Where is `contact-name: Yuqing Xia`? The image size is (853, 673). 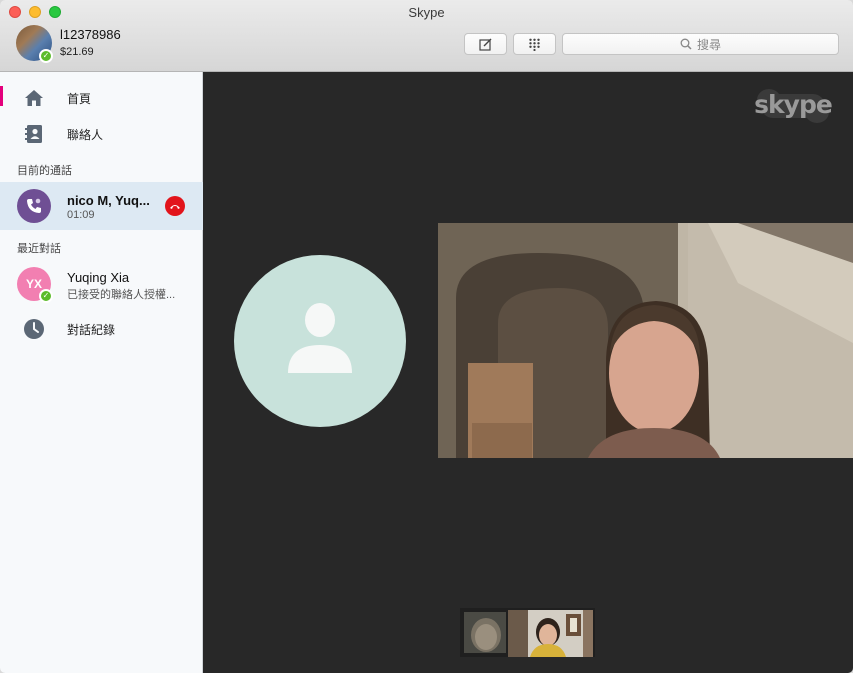
contact-name: Yuqing Xia is located at coordinates (98, 277).